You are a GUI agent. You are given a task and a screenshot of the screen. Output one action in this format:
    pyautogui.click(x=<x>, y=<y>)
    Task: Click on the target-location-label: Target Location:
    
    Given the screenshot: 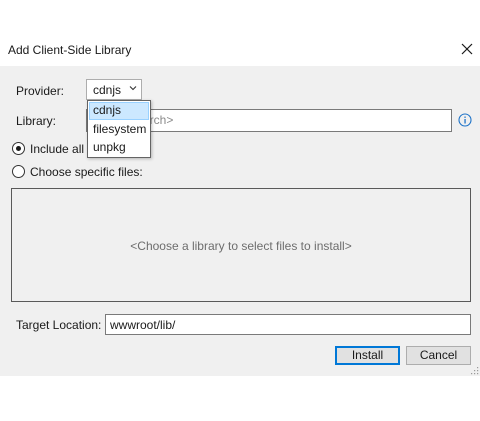 What is the action you would take?
    pyautogui.click(x=59, y=325)
    